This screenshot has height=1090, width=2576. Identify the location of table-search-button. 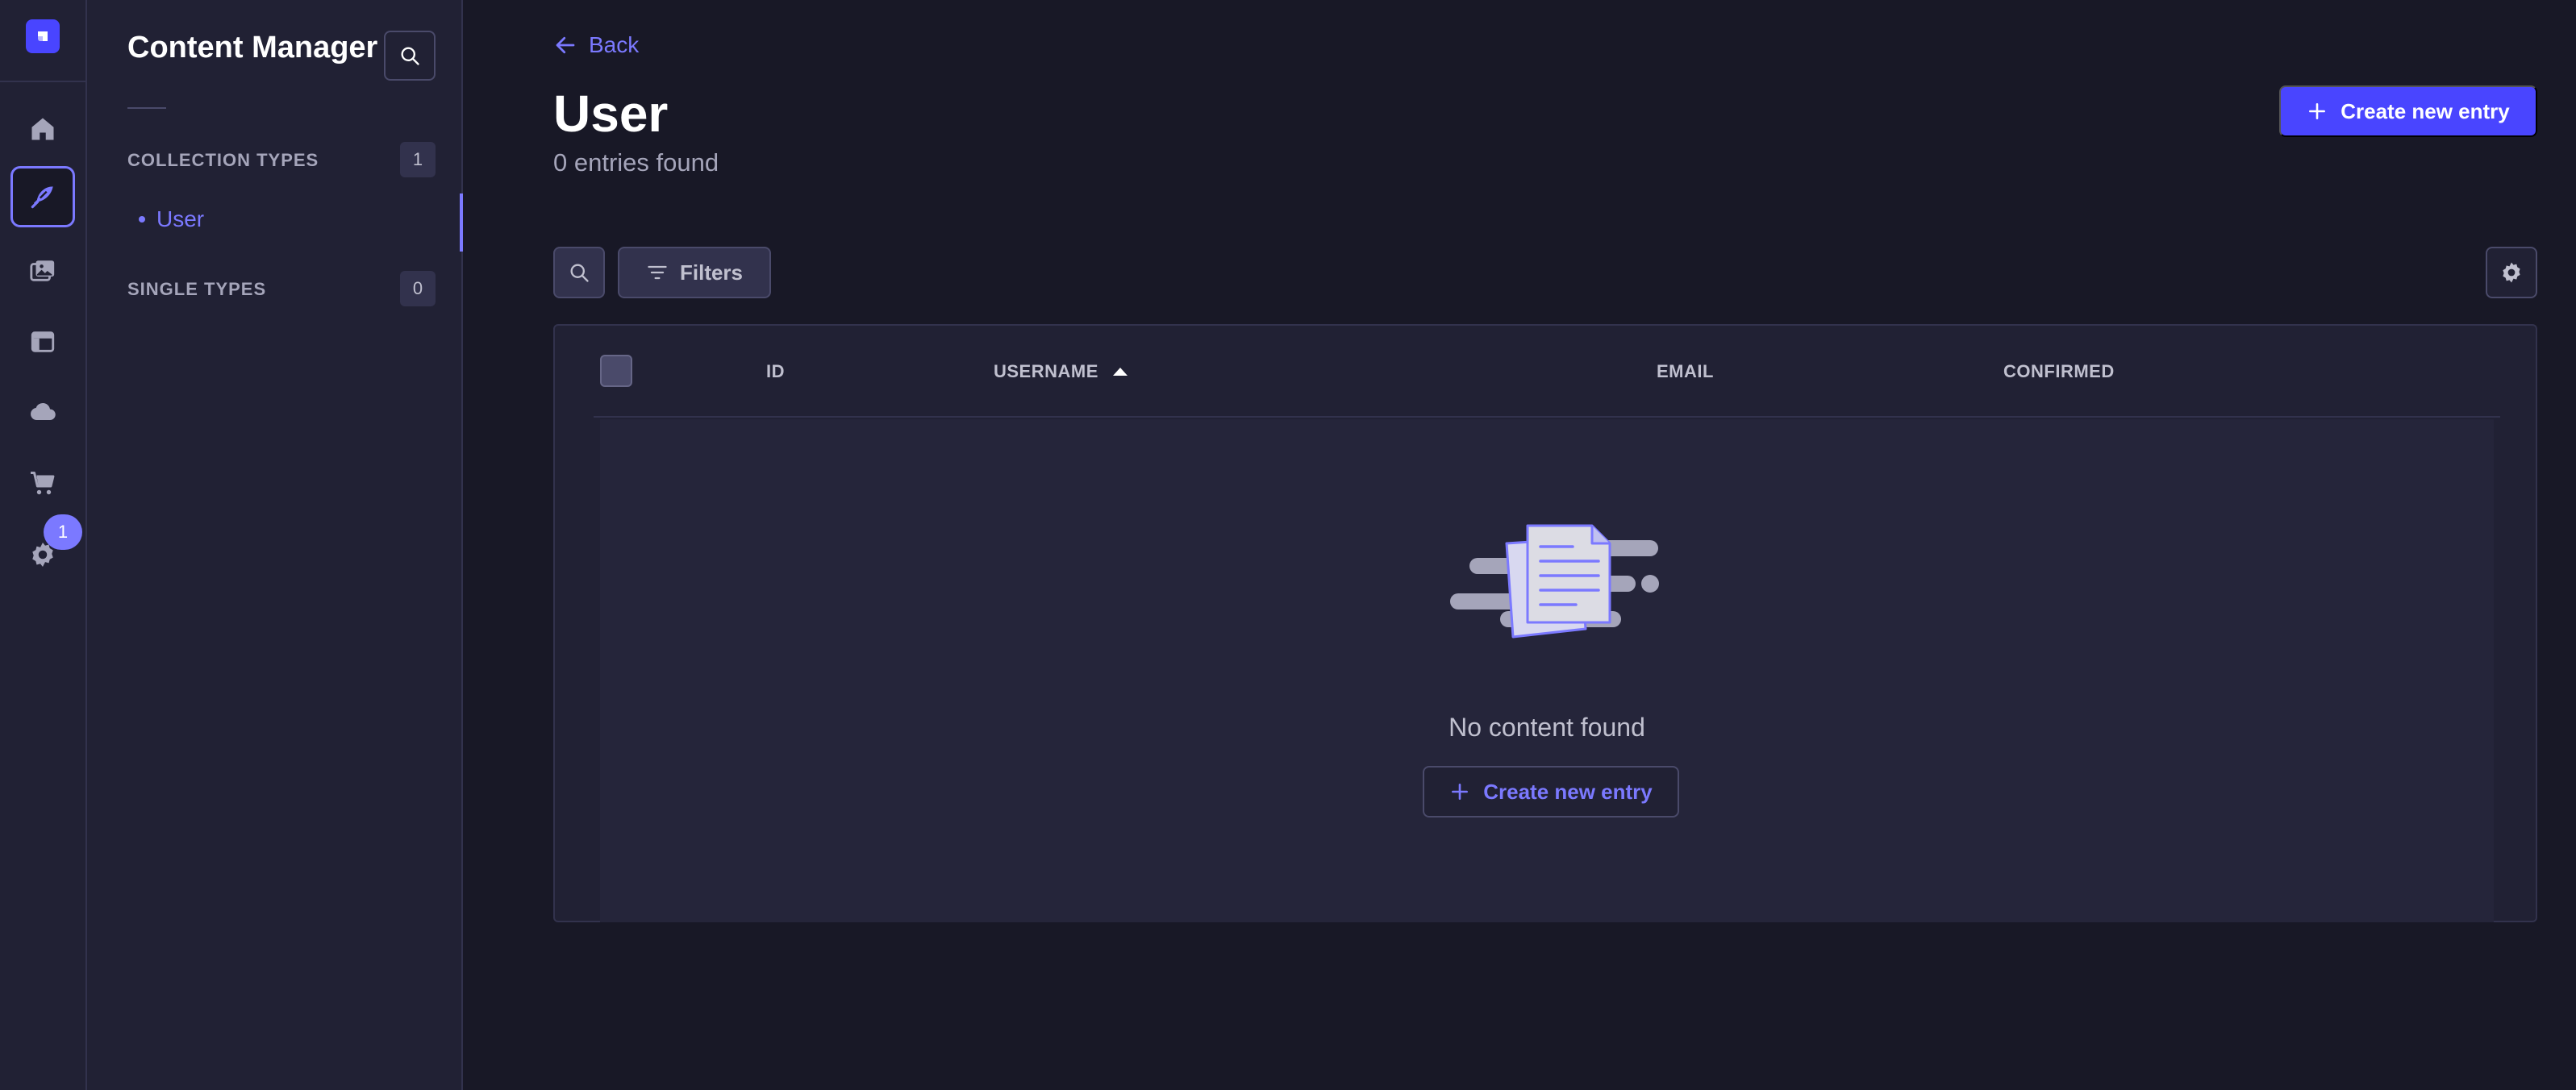
(579, 272).